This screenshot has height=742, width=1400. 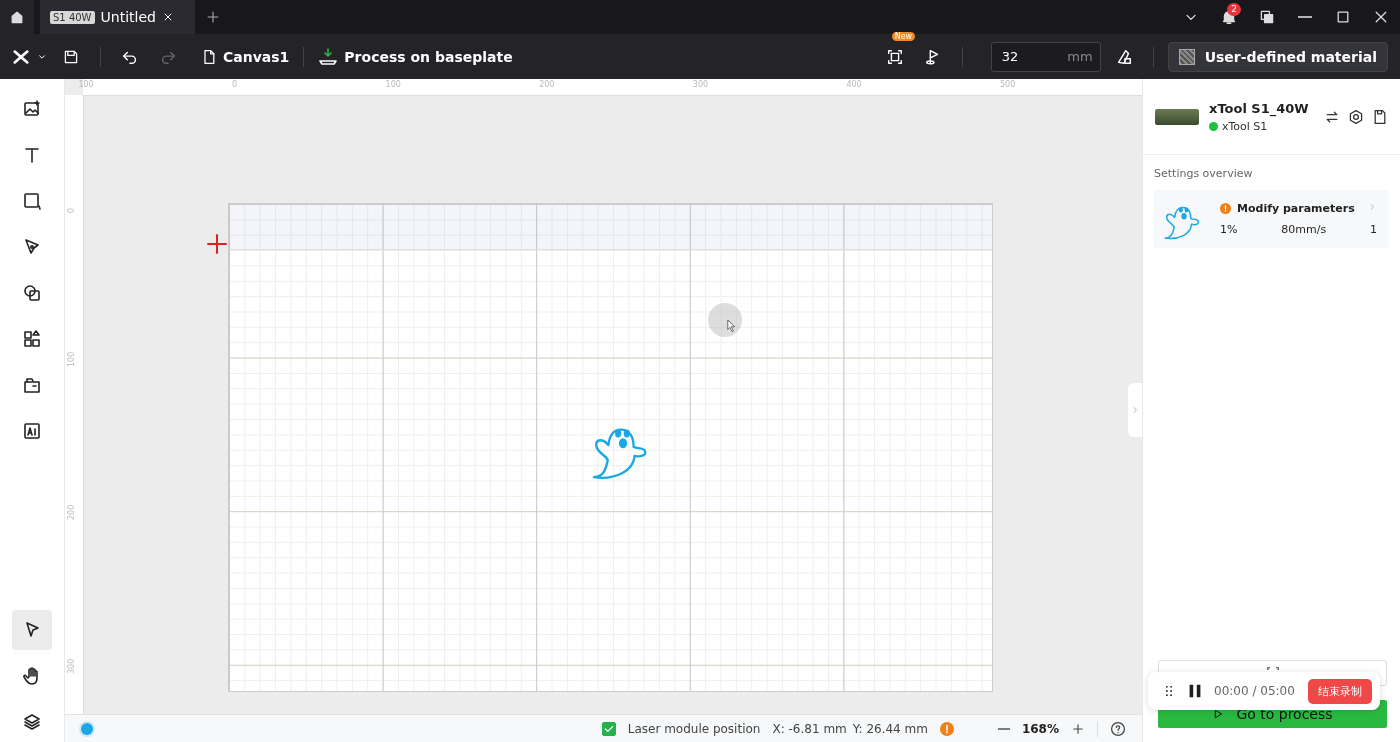 What do you see at coordinates (694, 728) in the screenshot?
I see `checkbox-label: Laser module position` at bounding box center [694, 728].